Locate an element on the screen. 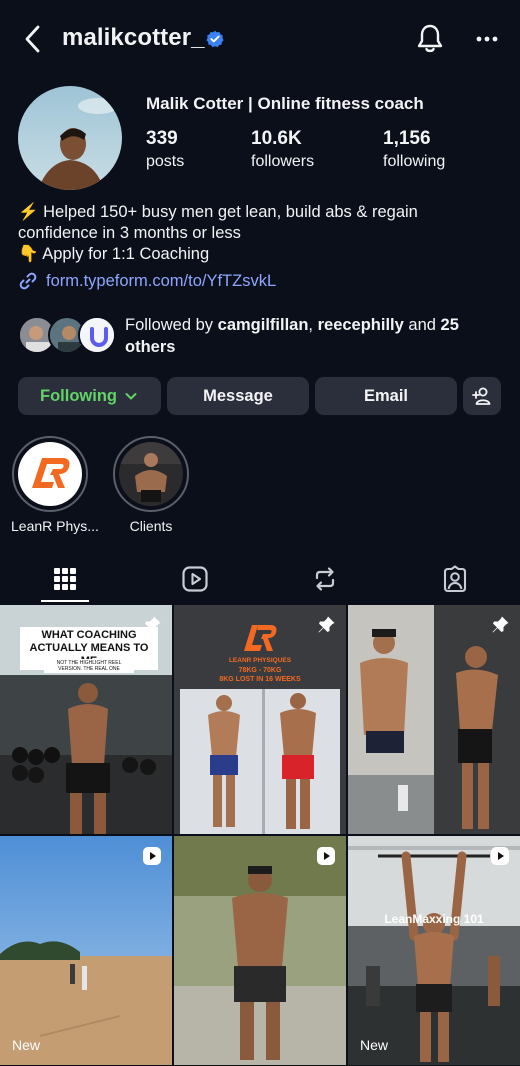 The width and height of the screenshot is (520, 1066). post-caption-sub: 8KG LOST IN 16 WEEKS is located at coordinates (260, 679).